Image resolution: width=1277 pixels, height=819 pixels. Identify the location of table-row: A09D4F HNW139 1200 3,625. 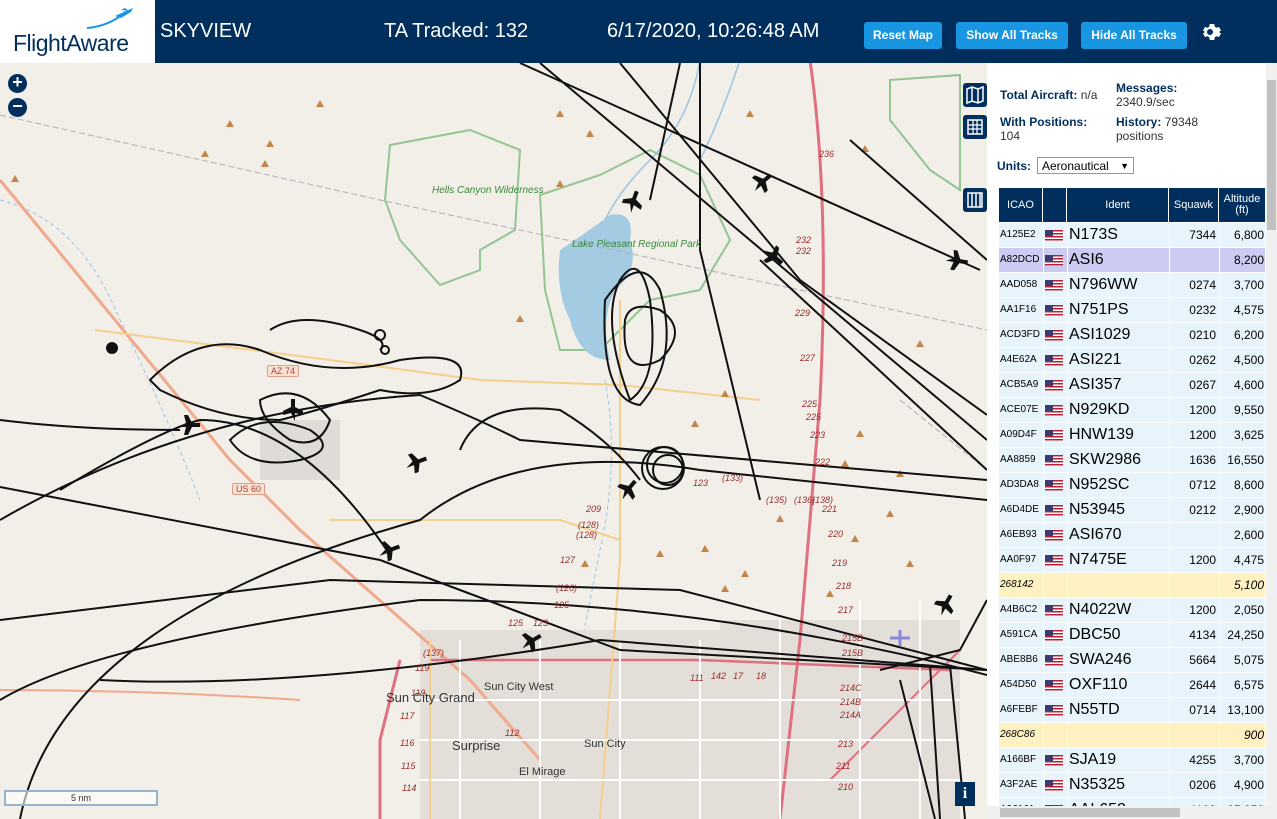
(1132, 435).